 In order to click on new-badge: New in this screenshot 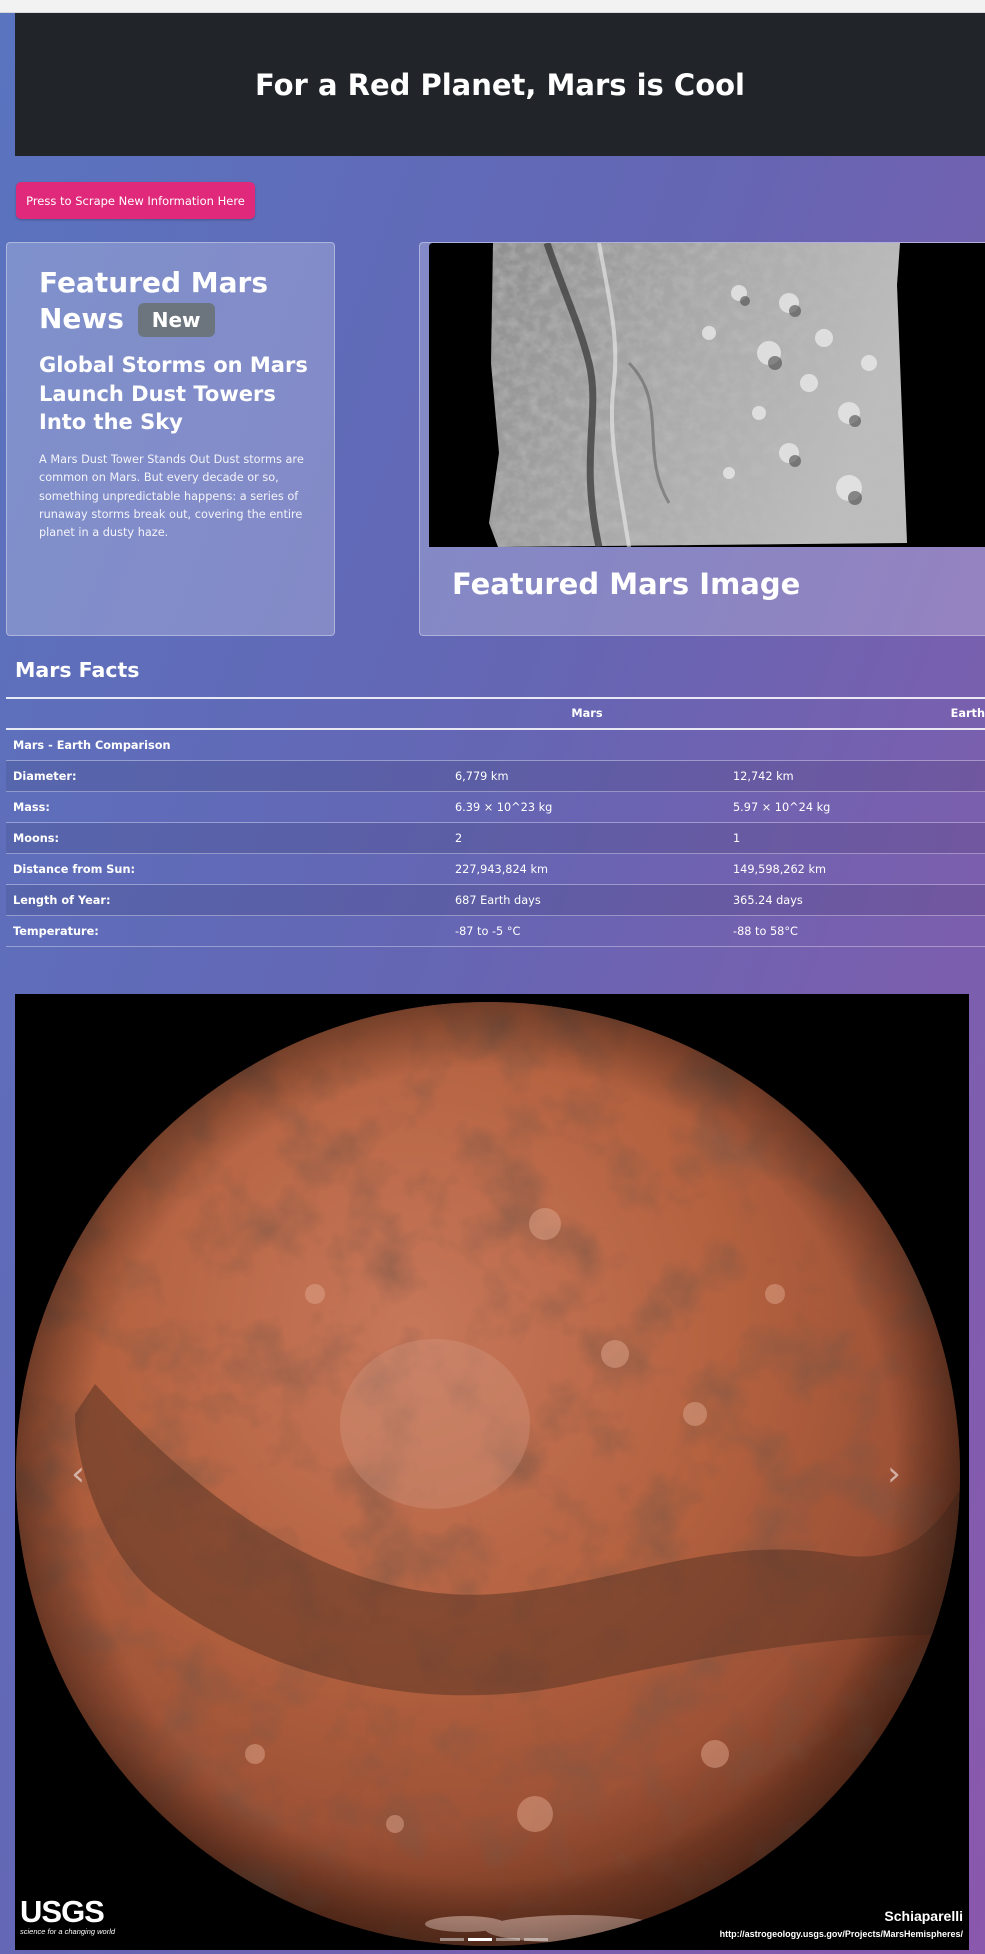, I will do `click(176, 320)`.